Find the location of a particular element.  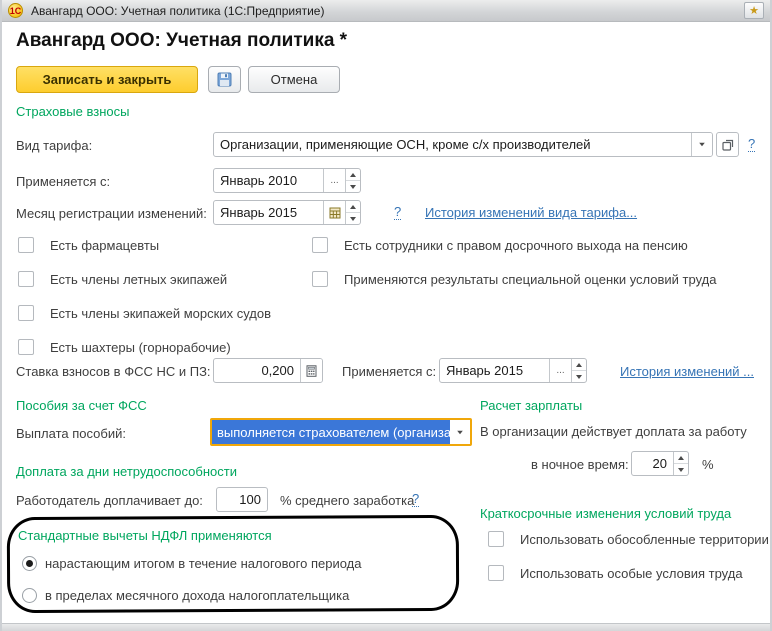

night-time-spinner is located at coordinates (680, 463).